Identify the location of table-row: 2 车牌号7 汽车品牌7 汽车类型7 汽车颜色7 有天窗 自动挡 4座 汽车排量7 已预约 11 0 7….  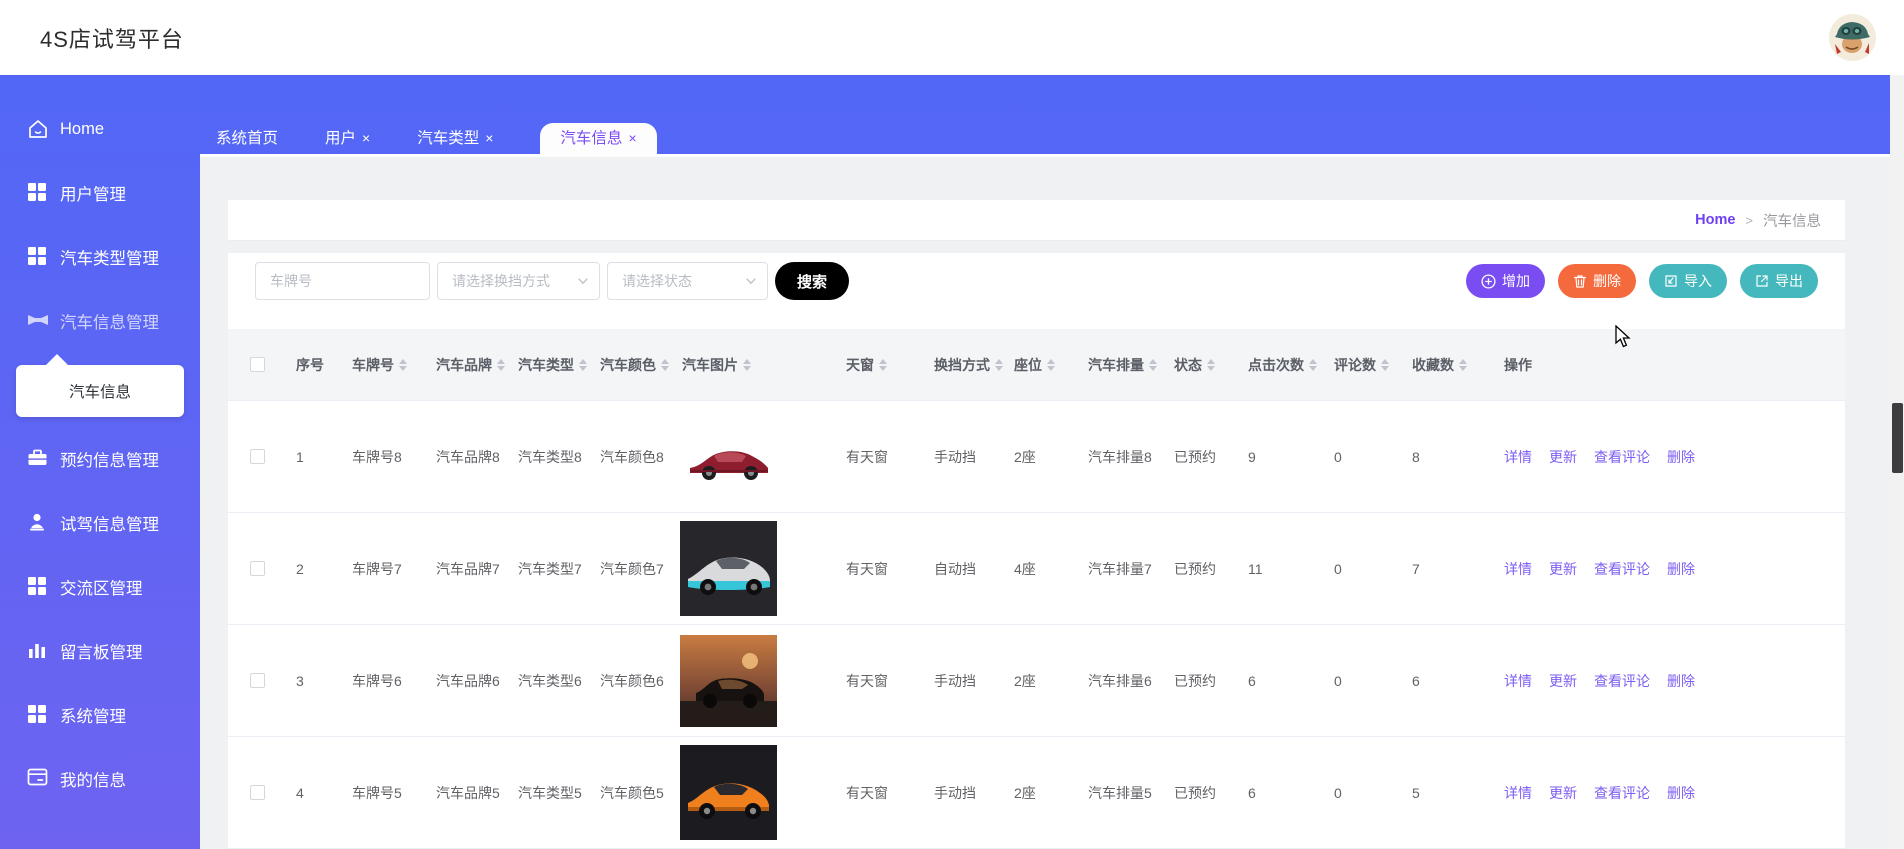
(1036, 569).